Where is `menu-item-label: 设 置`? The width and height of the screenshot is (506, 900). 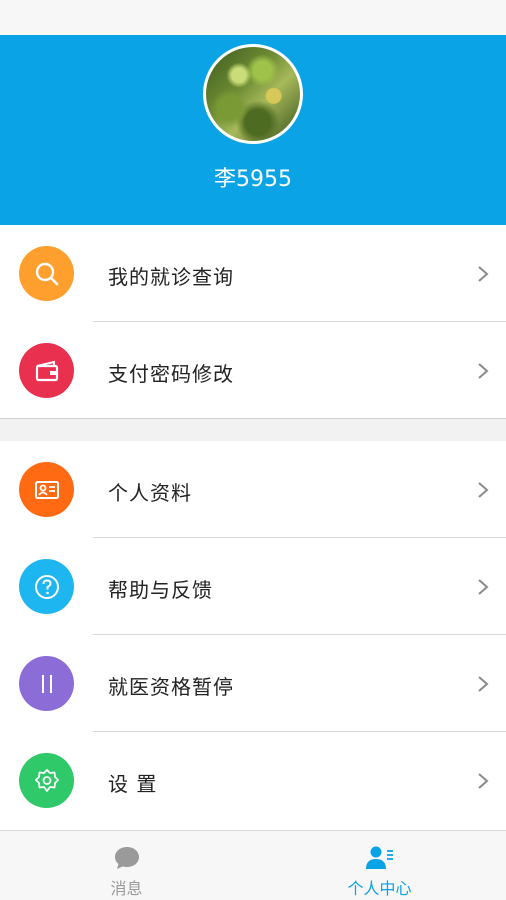
menu-item-label: 设 置 is located at coordinates (133, 784).